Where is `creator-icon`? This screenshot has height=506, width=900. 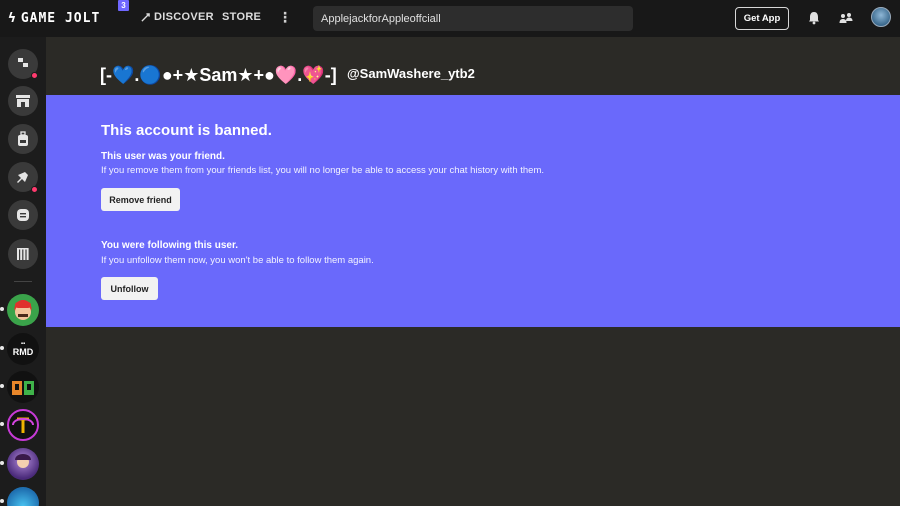
creator-icon is located at coordinates (22, 177).